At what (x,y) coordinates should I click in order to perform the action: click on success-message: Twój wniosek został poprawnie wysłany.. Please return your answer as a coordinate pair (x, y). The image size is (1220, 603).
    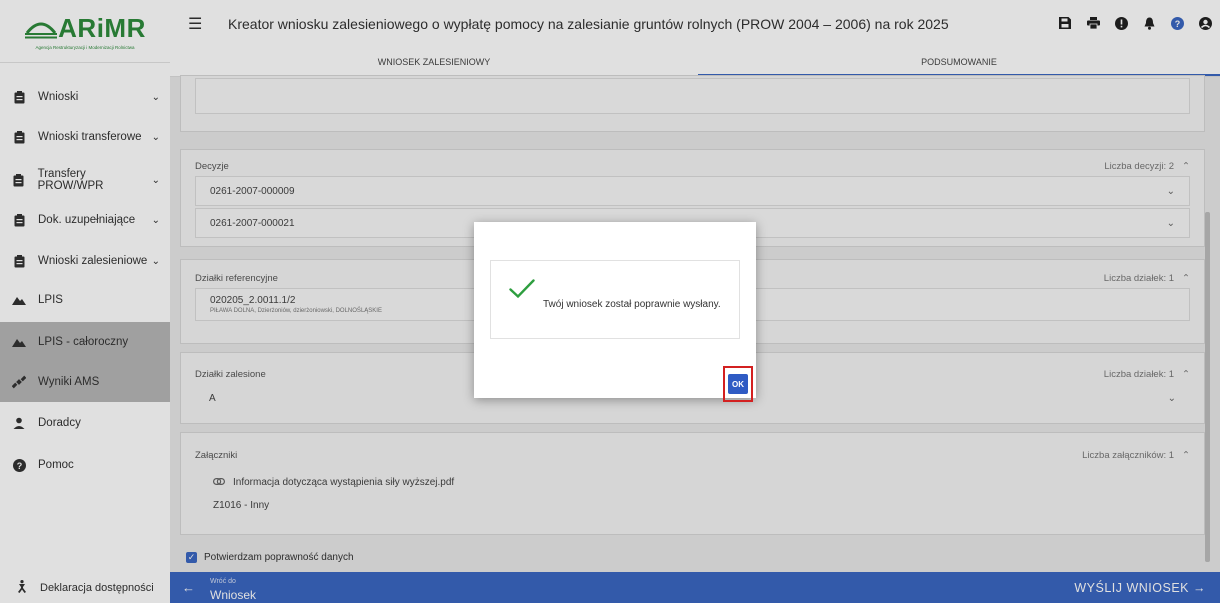
    Looking at the image, I should click on (632, 304).